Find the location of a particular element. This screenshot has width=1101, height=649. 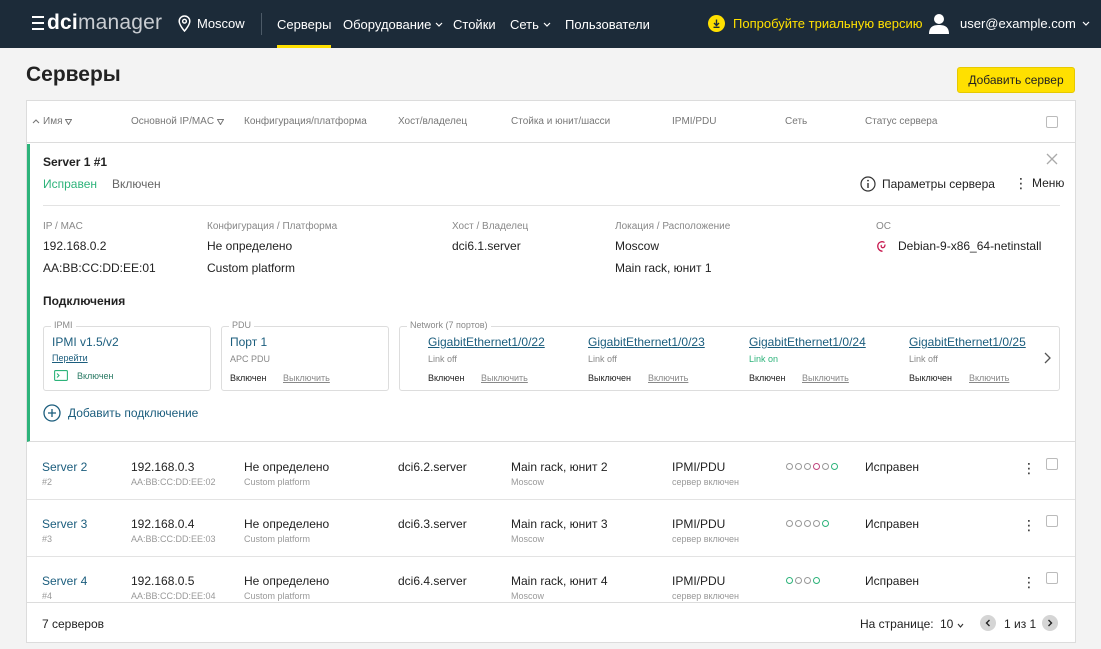

nav-item-servers: Серверы is located at coordinates (304, 24).